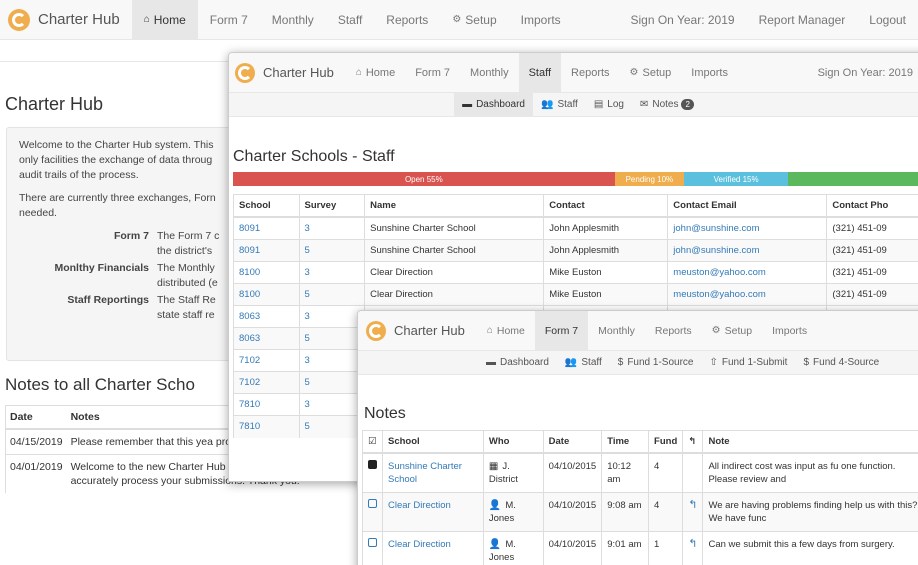 The image size is (918, 565). I want to click on col-fund: Fund, so click(665, 442).